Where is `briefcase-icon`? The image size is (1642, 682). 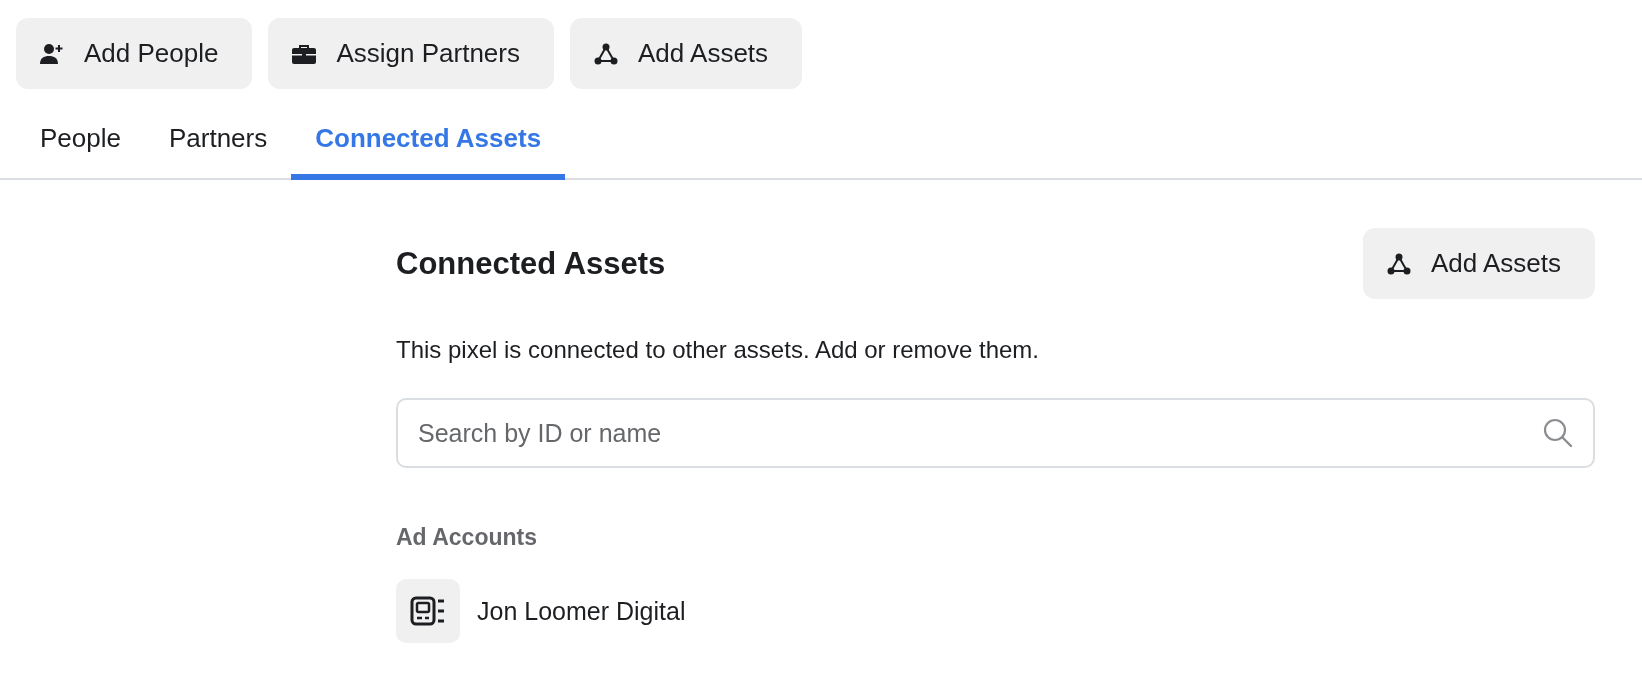
briefcase-icon is located at coordinates (304, 53).